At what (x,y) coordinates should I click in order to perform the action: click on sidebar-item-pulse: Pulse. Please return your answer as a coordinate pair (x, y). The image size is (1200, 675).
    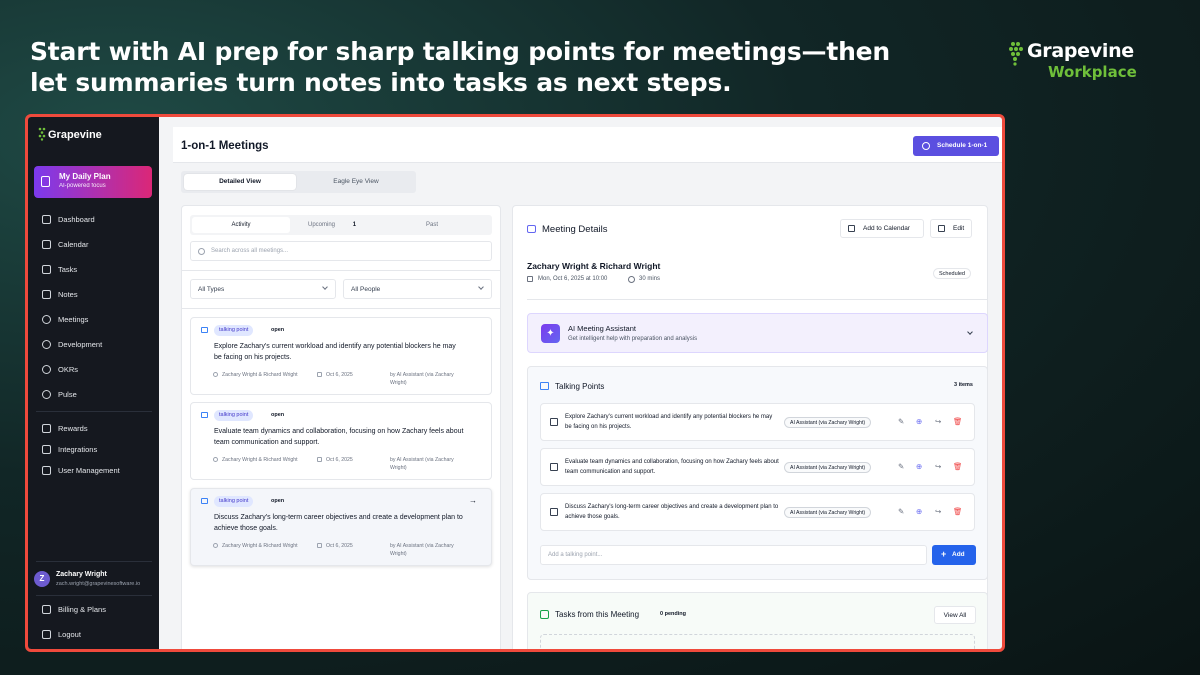
    Looking at the image, I should click on (95, 395).